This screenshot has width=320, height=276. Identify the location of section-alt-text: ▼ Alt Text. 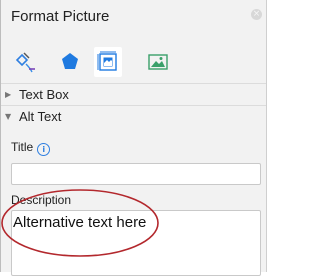
(133, 116).